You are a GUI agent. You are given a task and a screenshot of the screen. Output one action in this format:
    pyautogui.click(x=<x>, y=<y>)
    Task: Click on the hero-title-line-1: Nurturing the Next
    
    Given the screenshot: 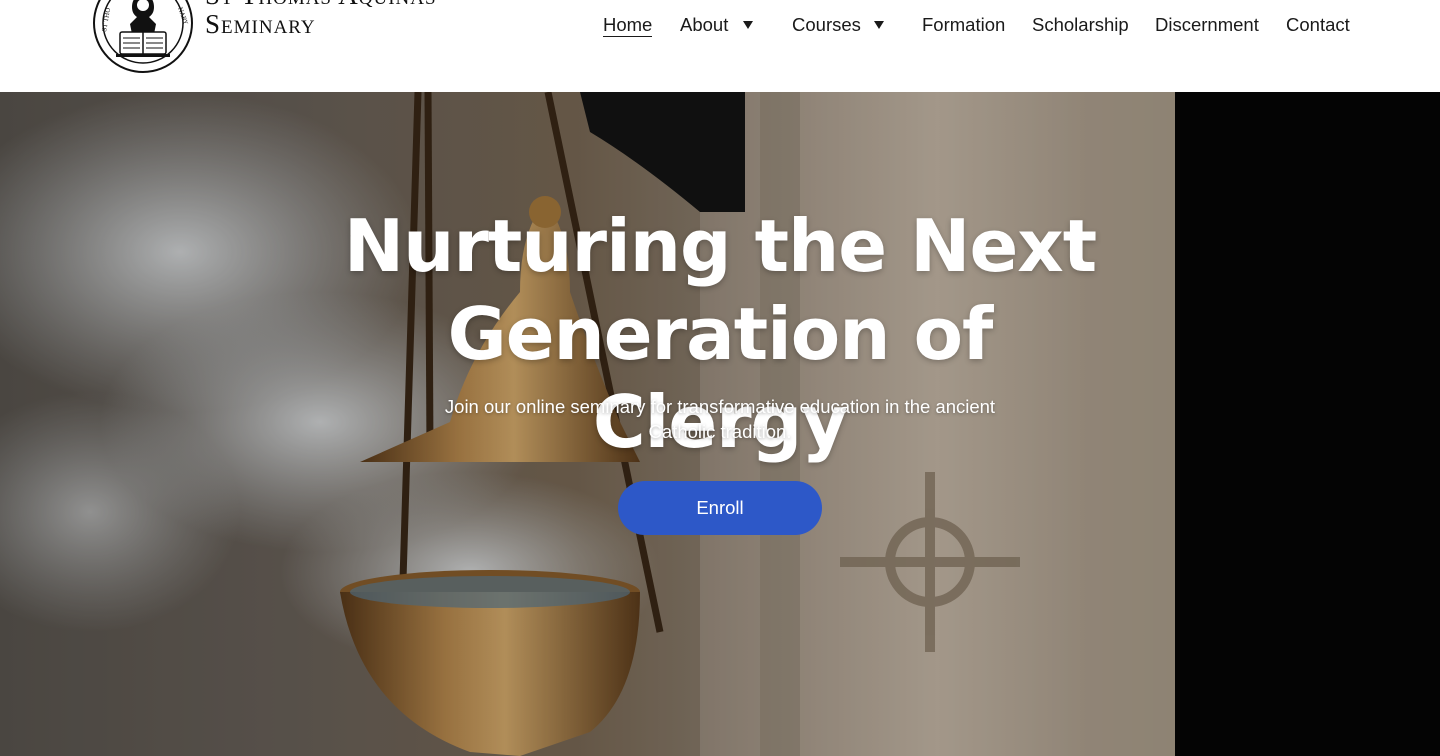 What is the action you would take?
    pyautogui.click(x=720, y=246)
    